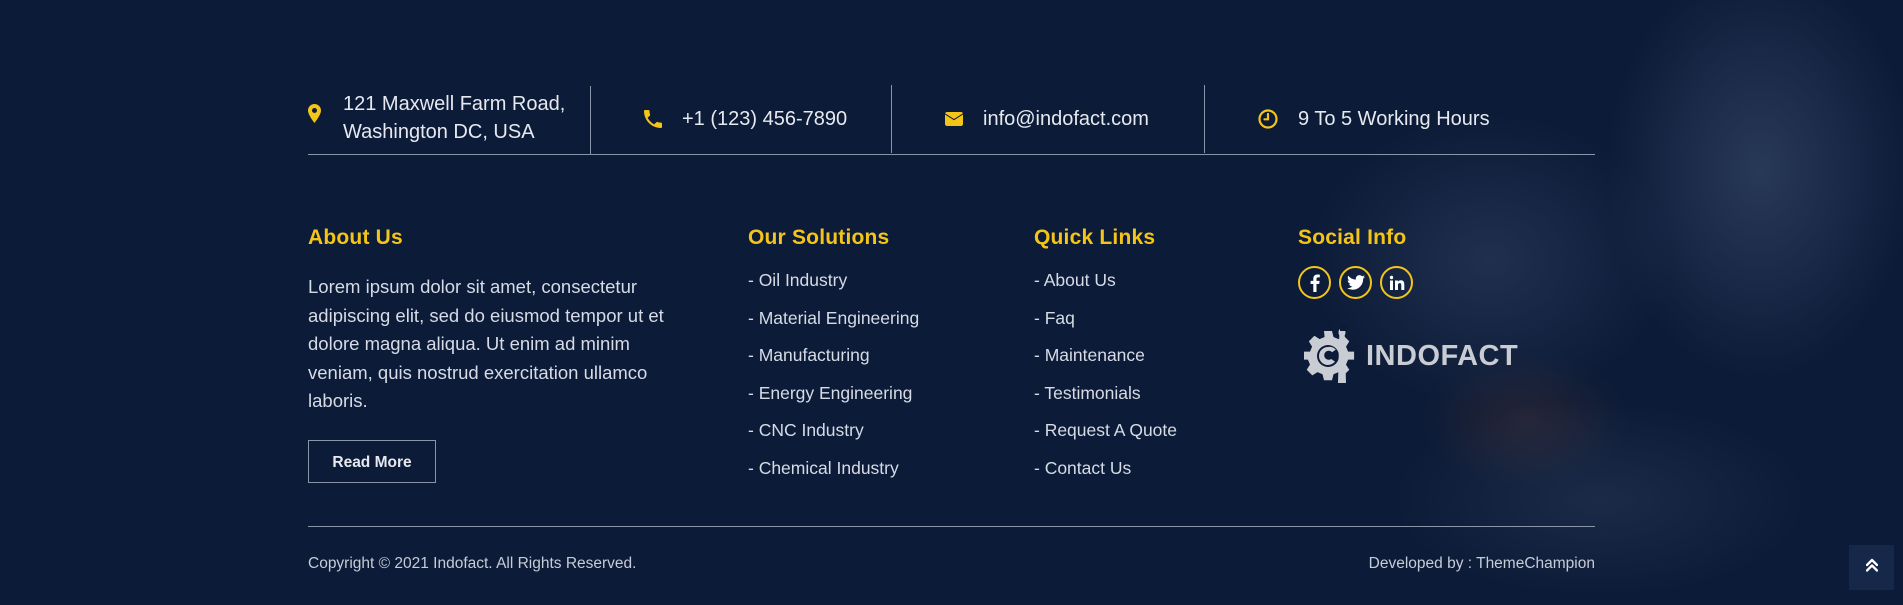 The height and width of the screenshot is (605, 1903). I want to click on solution-link-cnc: - CNC Industry, so click(833, 439).